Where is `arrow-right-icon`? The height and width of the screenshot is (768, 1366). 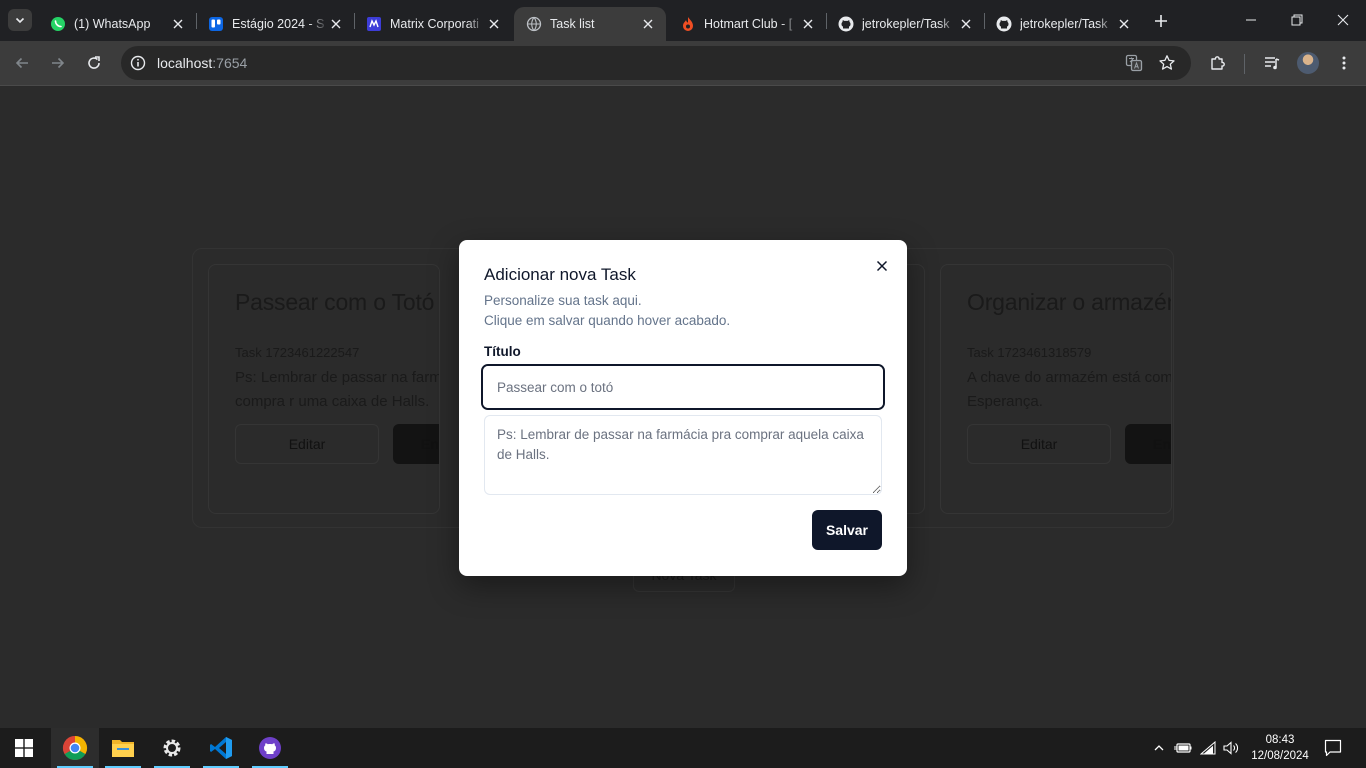
arrow-right-icon is located at coordinates (58, 63).